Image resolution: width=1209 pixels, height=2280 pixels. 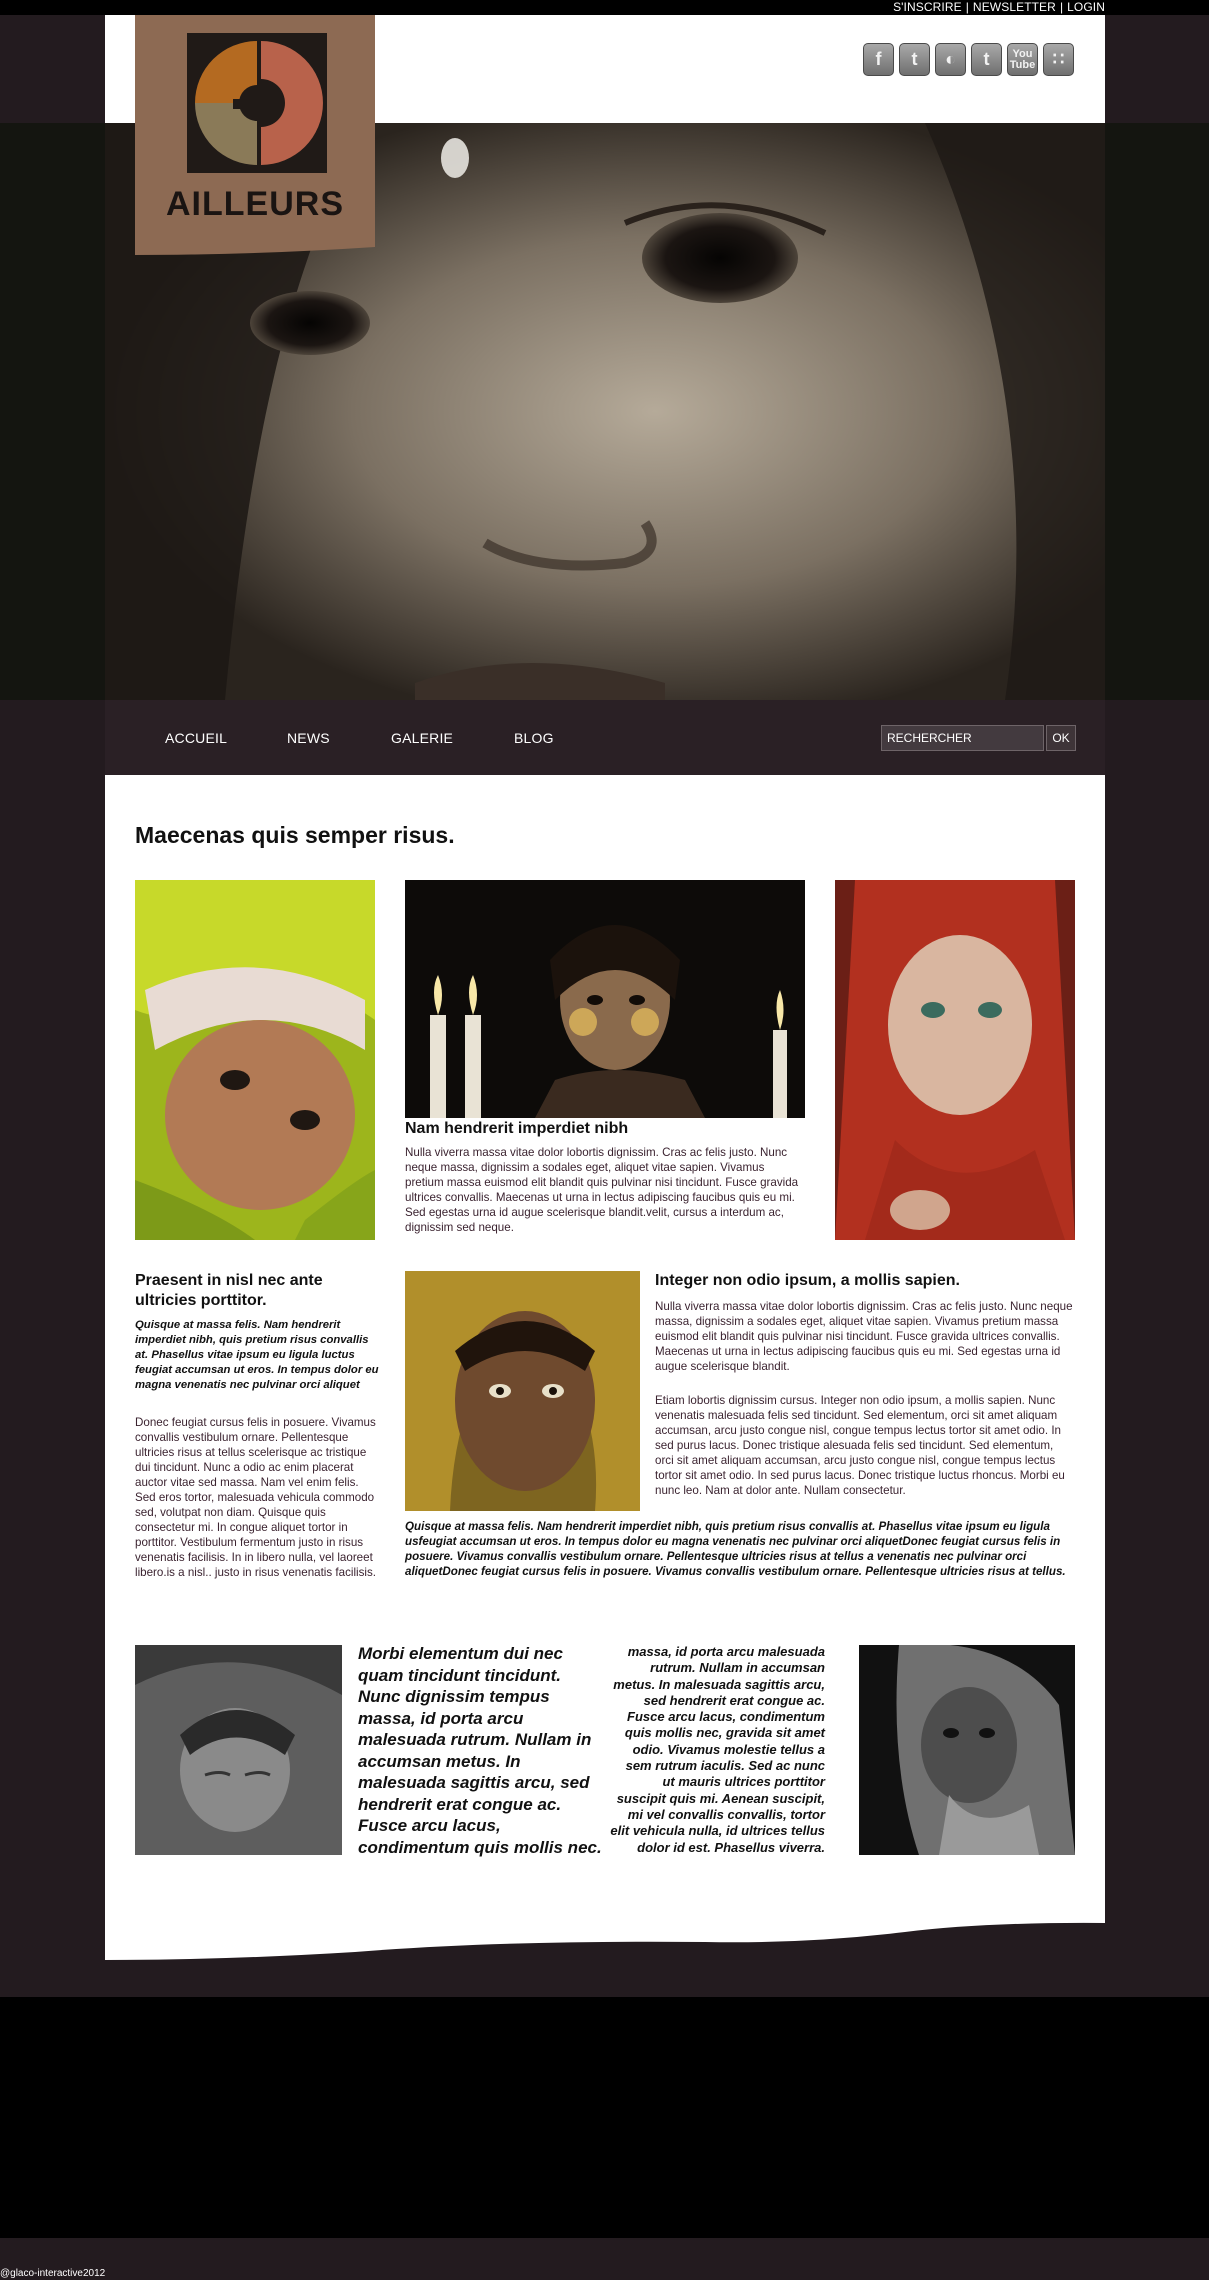 I want to click on nav-item-blog: BLOG, so click(x=534, y=738).